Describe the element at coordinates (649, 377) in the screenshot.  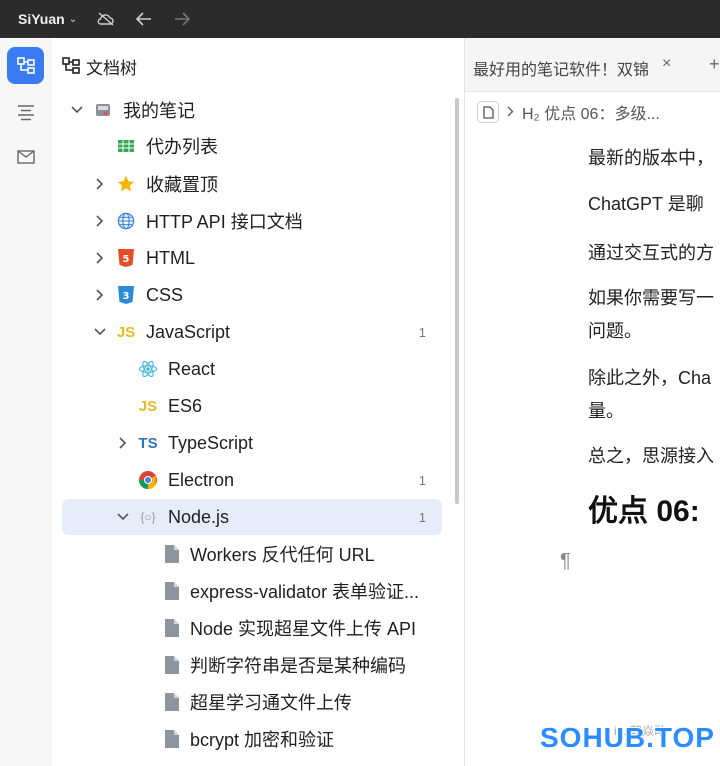
I see `paragraph: 除此之外，Cha` at that location.